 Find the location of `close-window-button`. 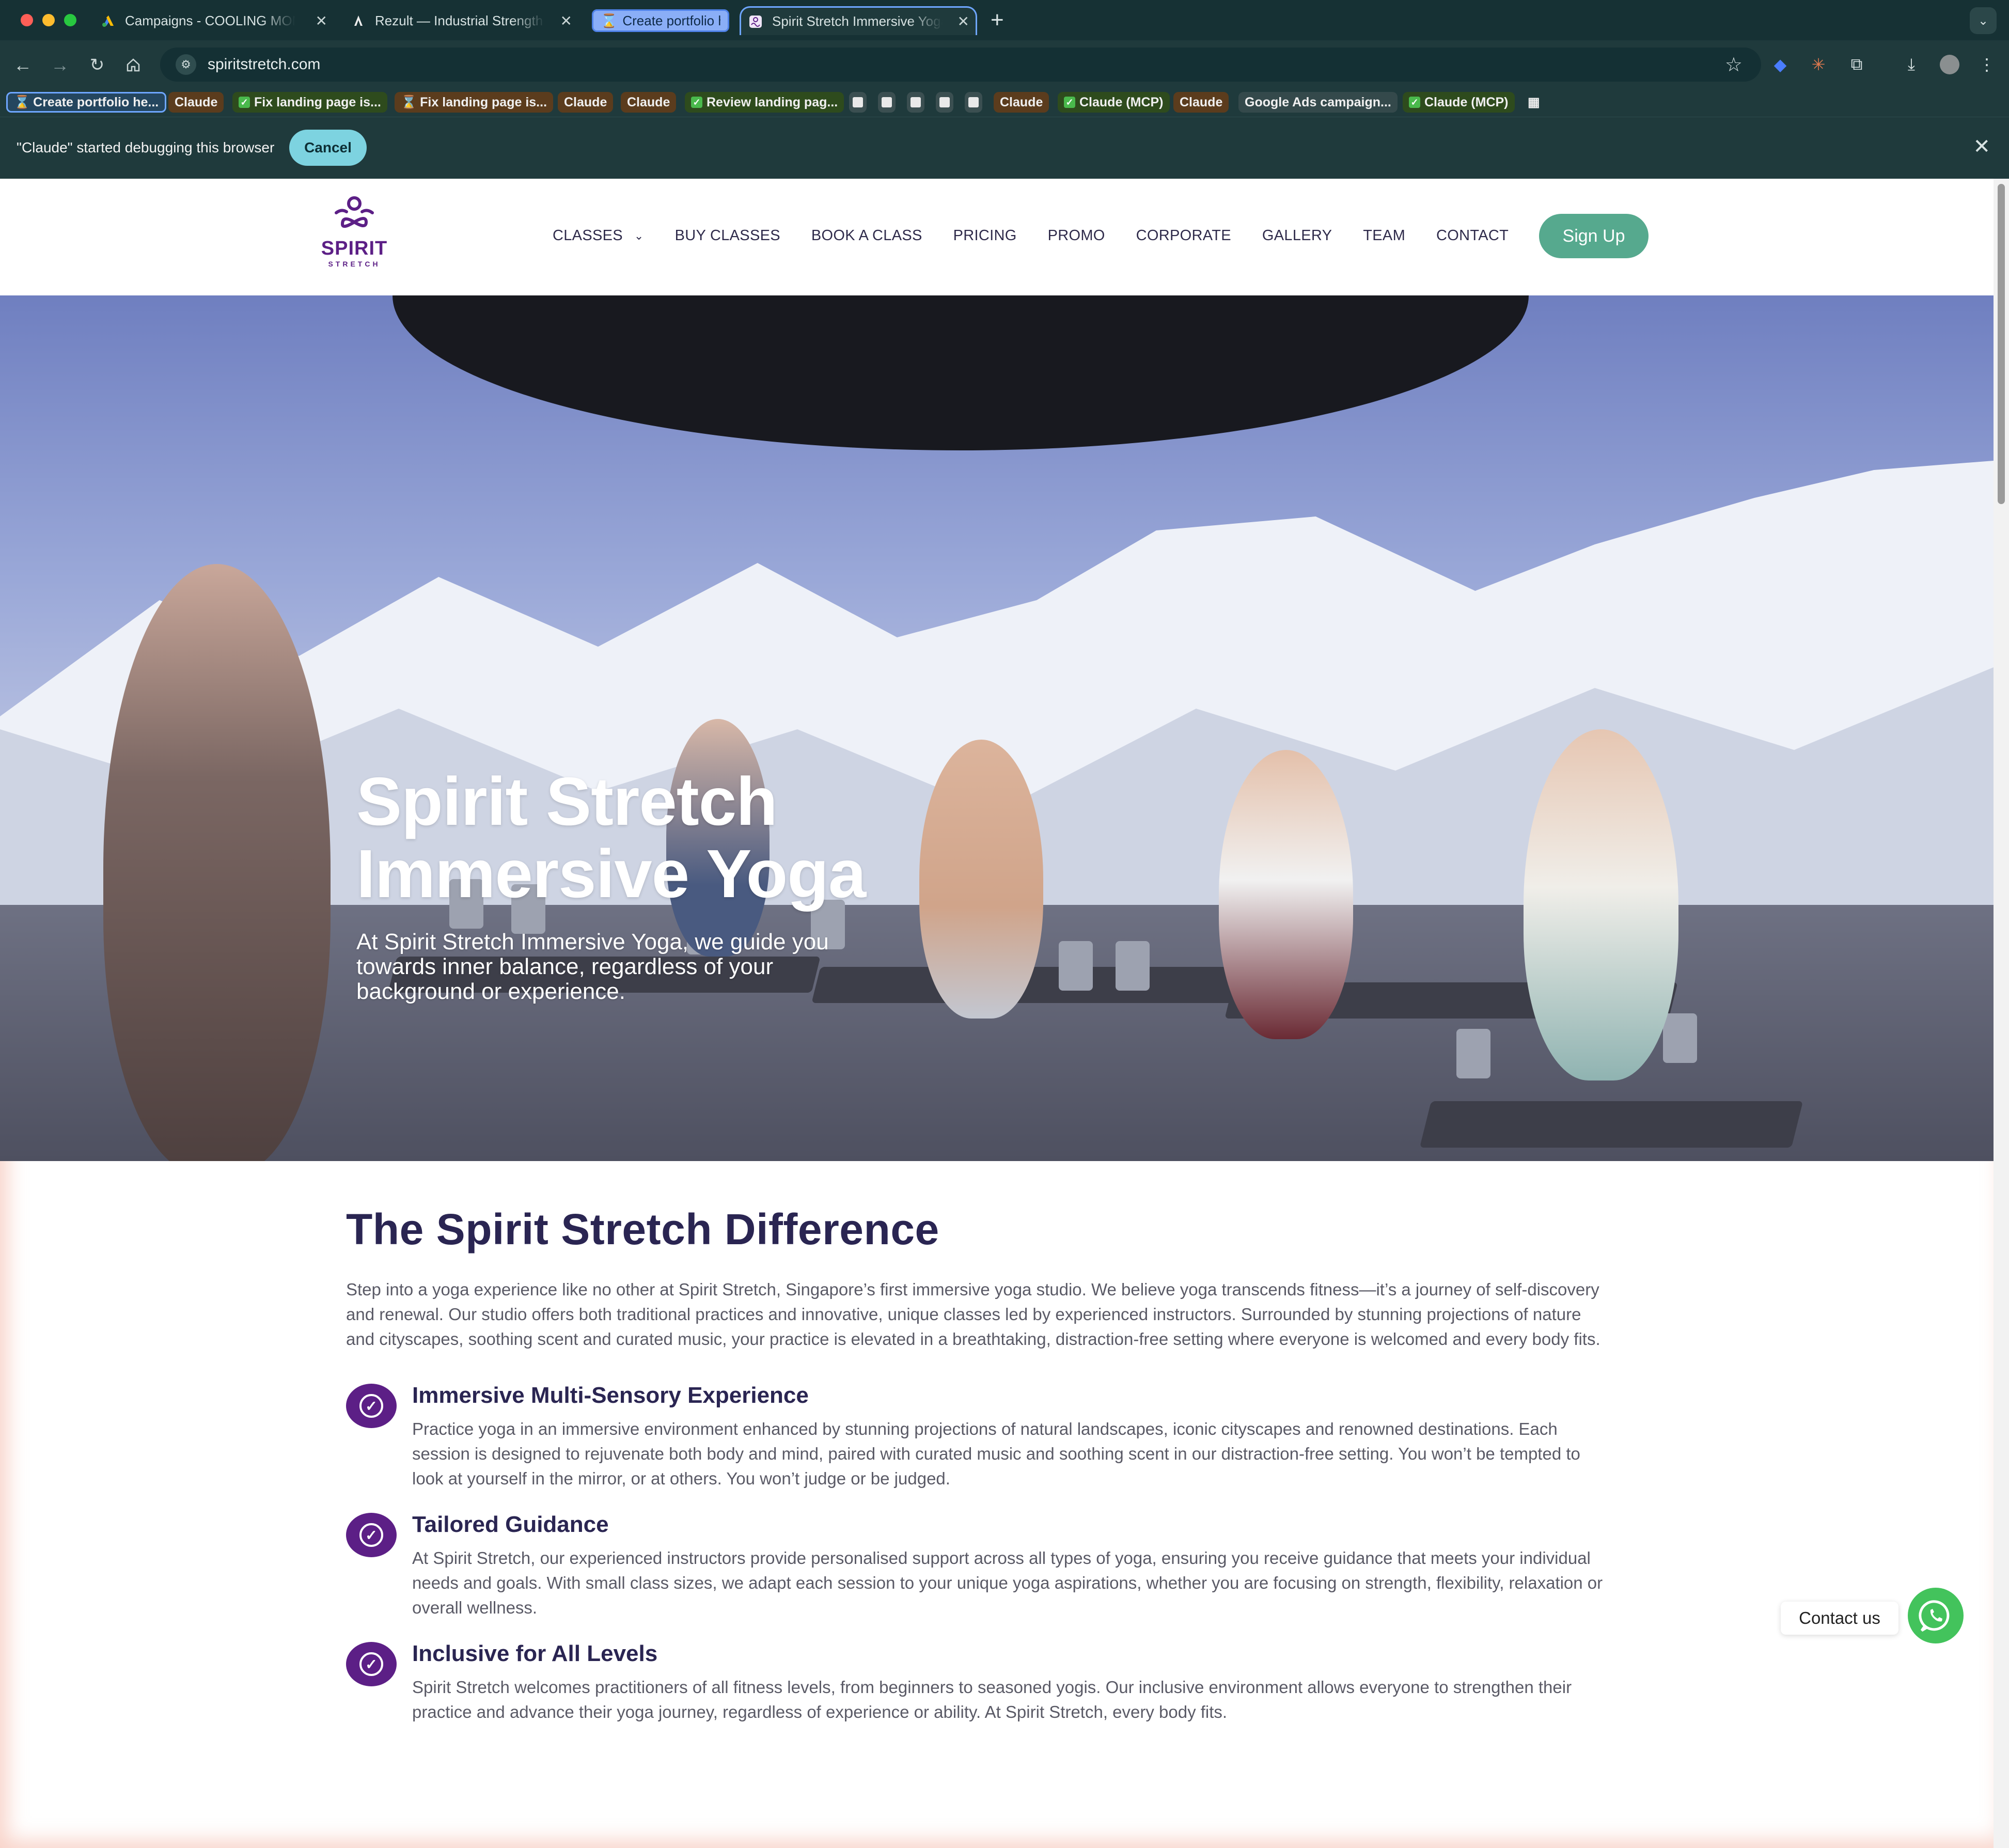

close-window-button is located at coordinates (27, 20).